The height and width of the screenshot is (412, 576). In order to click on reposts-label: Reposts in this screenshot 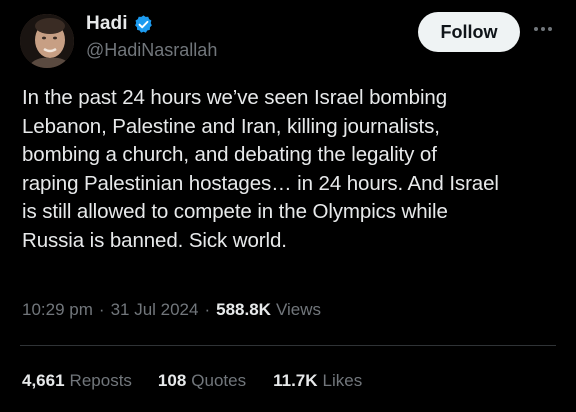, I will do `click(100, 380)`.